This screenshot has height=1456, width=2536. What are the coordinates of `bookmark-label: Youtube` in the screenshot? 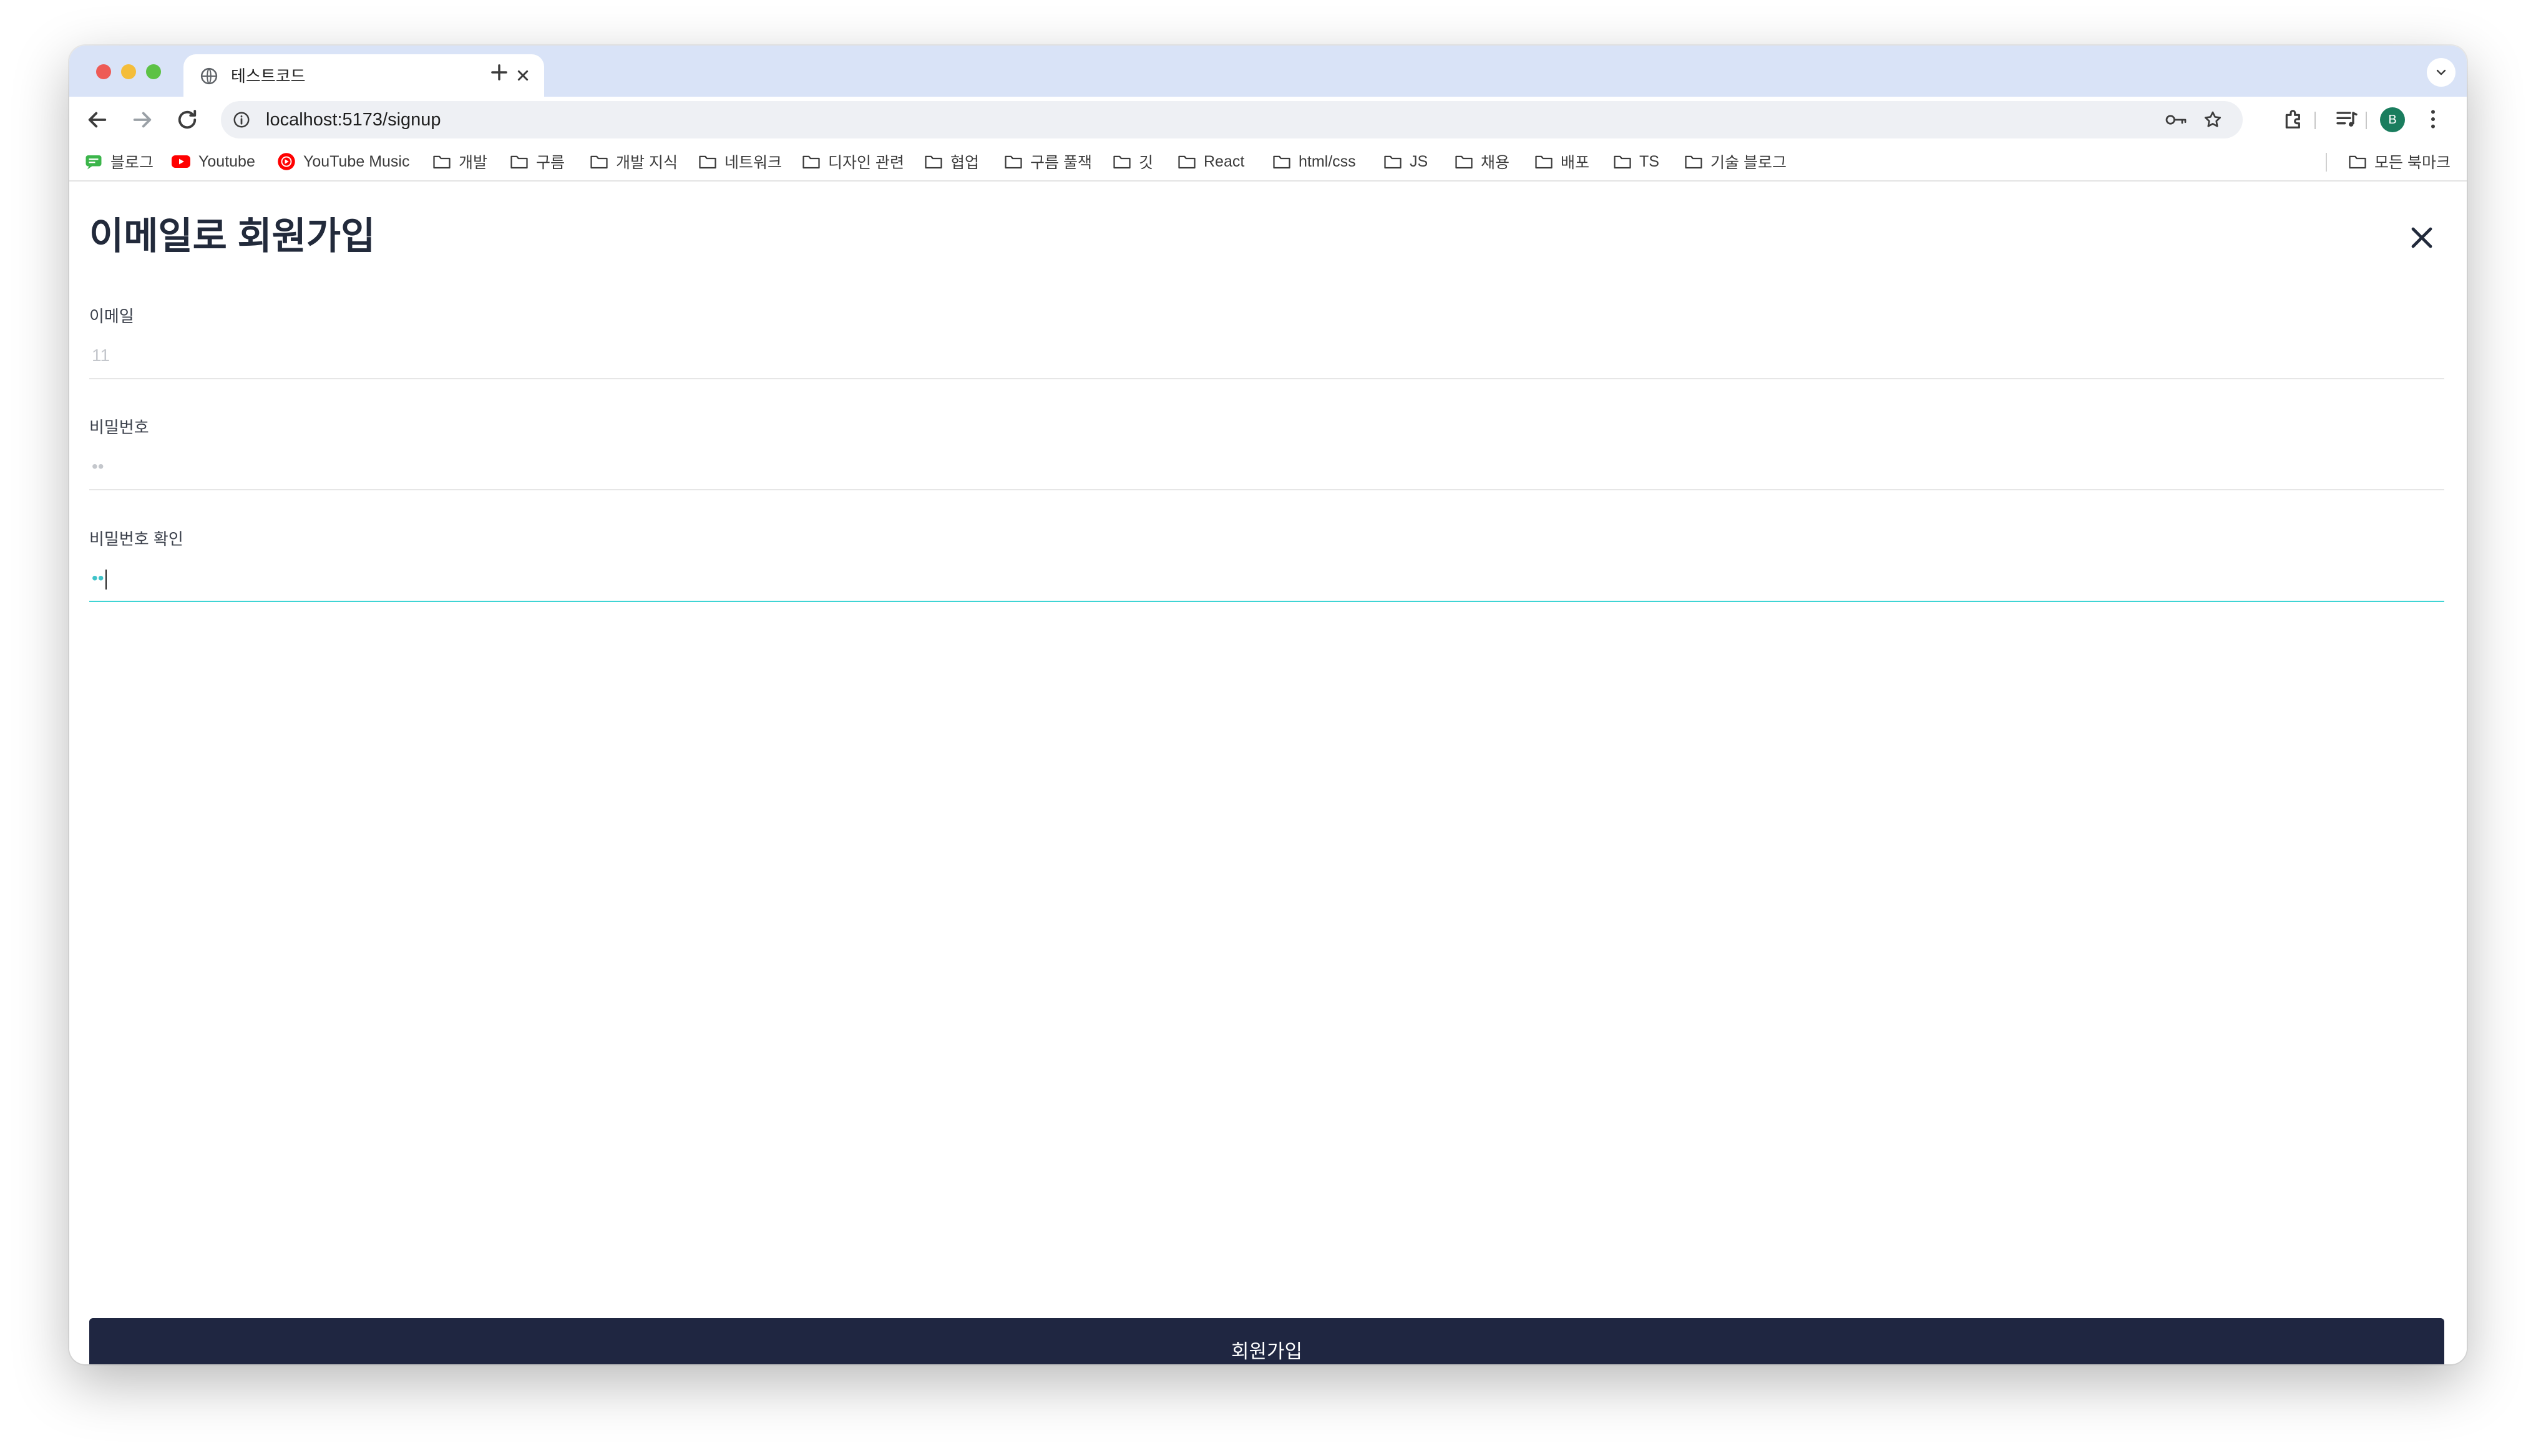 It's located at (226, 161).